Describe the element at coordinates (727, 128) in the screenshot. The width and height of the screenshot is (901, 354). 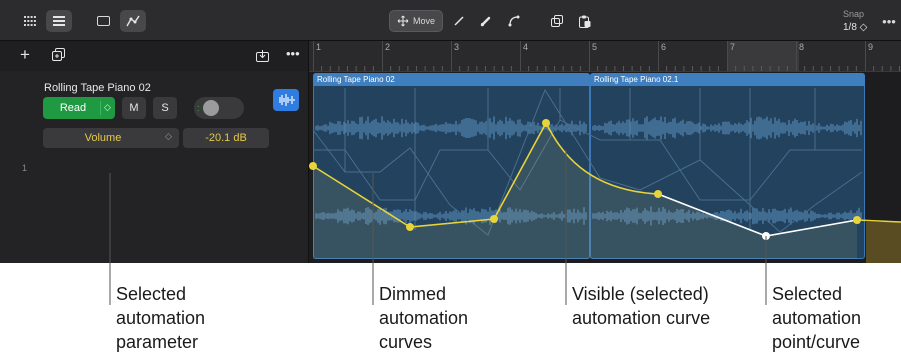
I see `waveform` at that location.